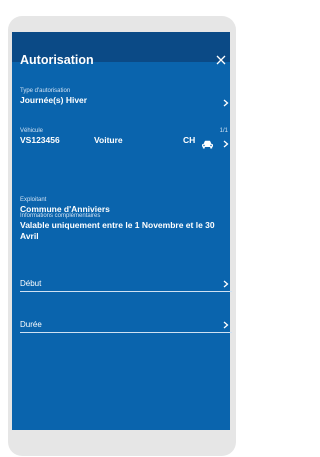 This screenshot has height=457, width=320. What do you see at coordinates (33, 200) in the screenshot?
I see `operator-label: Exploitant` at bounding box center [33, 200].